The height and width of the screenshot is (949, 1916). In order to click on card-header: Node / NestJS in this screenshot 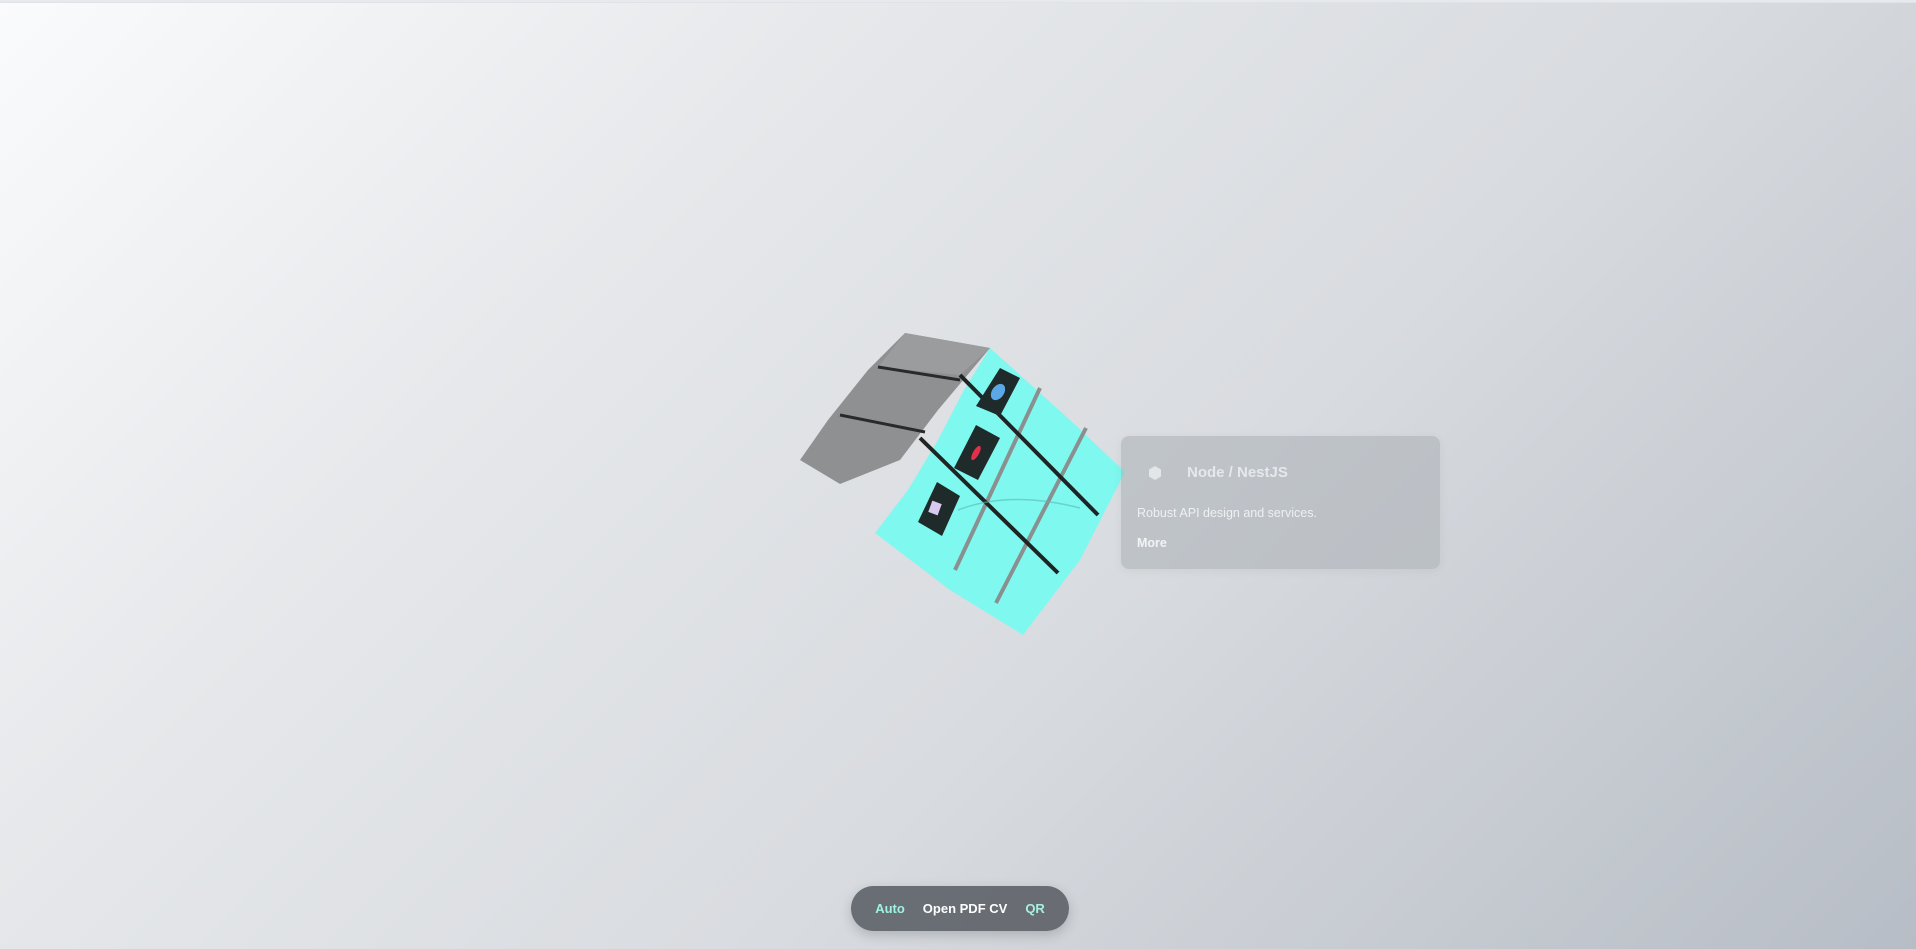, I will do `click(1217, 472)`.